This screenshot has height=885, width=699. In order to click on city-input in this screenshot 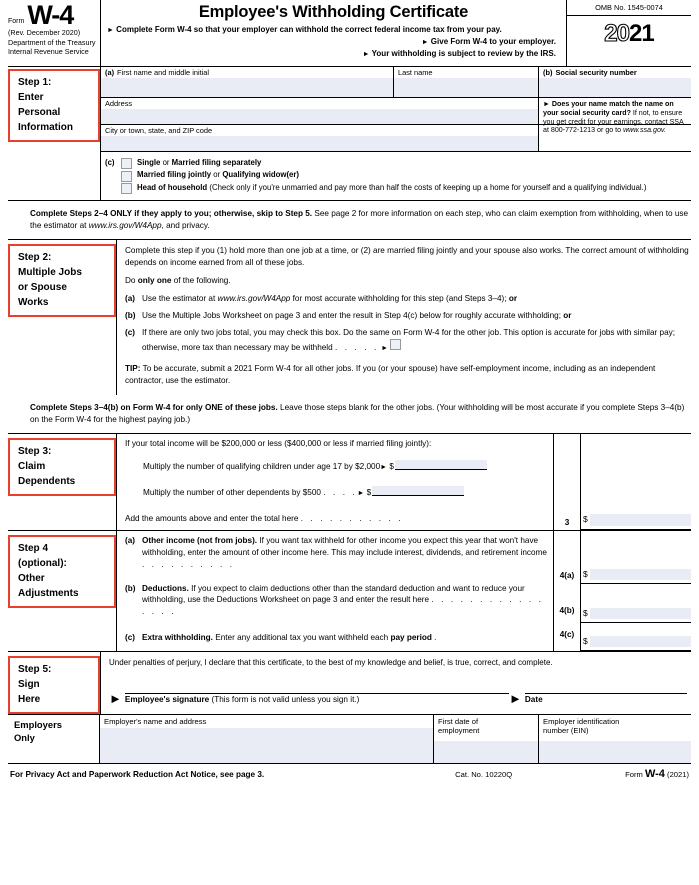, I will do `click(319, 143)`.